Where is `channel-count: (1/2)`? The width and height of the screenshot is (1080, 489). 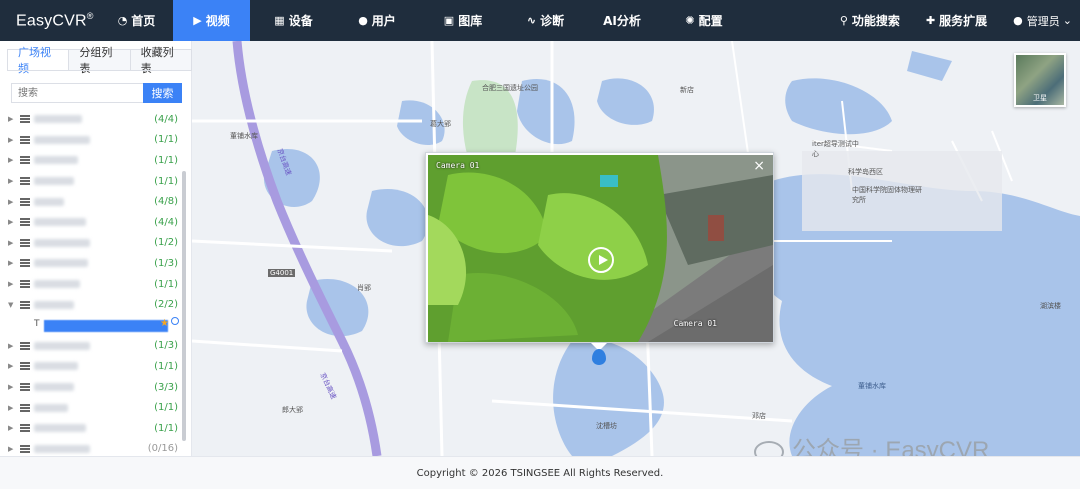
channel-count: (1/2) is located at coordinates (166, 243).